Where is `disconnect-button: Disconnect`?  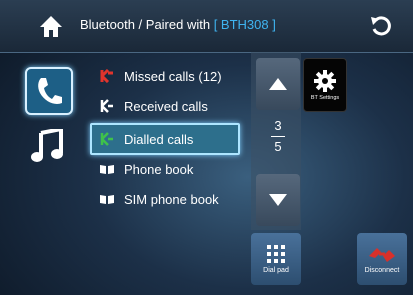
disconnect-button: Disconnect is located at coordinates (382, 259).